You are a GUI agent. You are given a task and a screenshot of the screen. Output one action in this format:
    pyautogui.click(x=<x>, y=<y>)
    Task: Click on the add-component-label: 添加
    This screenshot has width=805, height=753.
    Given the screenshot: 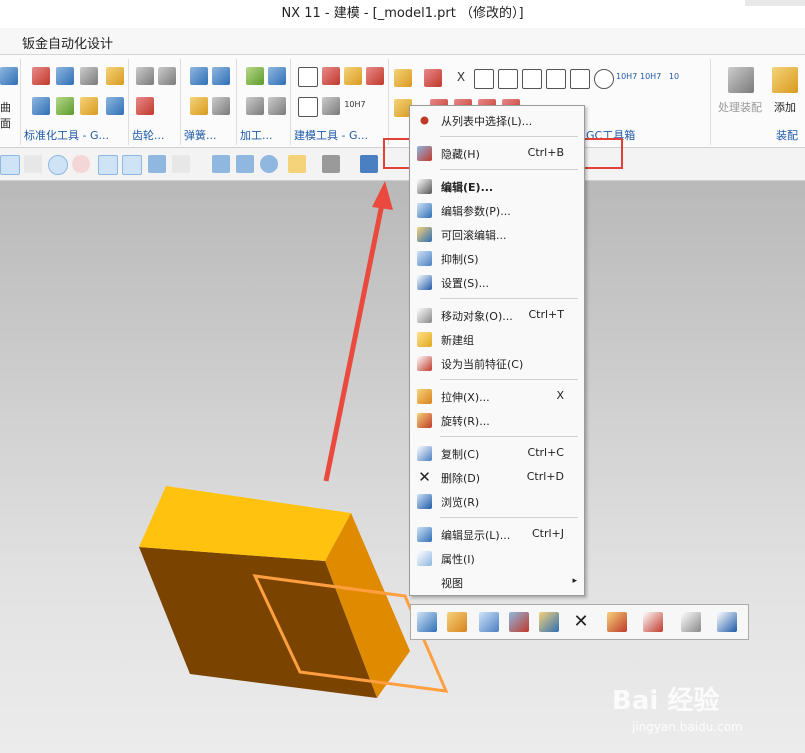 What is the action you would take?
    pyautogui.click(x=785, y=107)
    